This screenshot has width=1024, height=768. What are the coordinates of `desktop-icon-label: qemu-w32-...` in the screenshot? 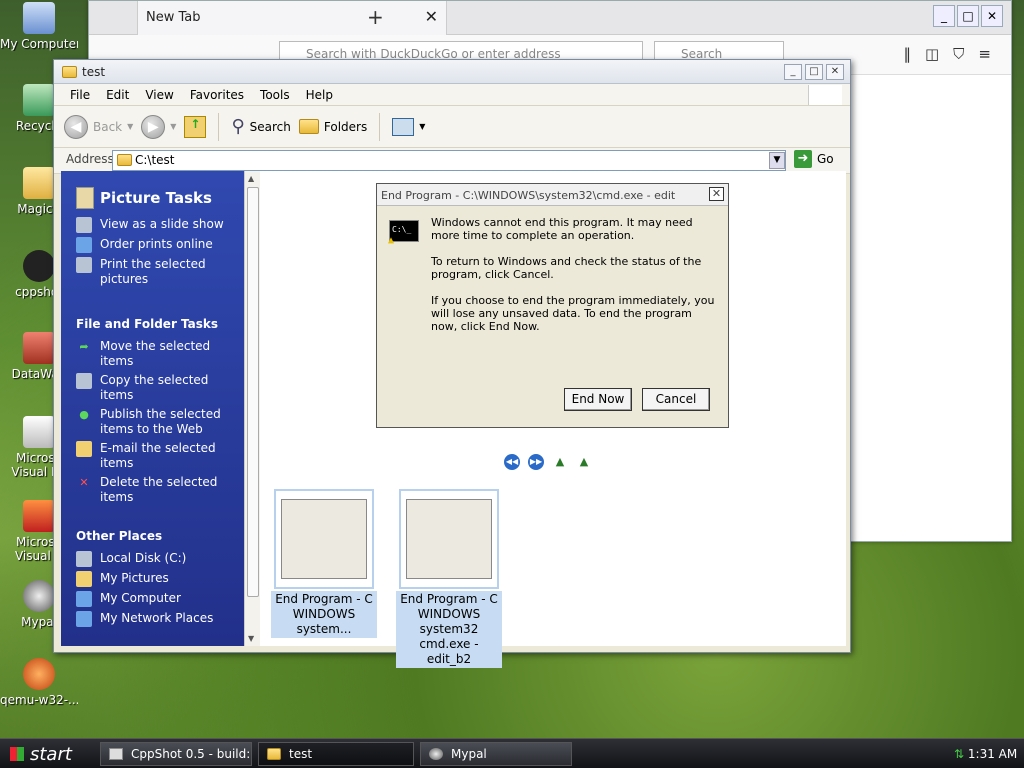 It's located at (39, 700).